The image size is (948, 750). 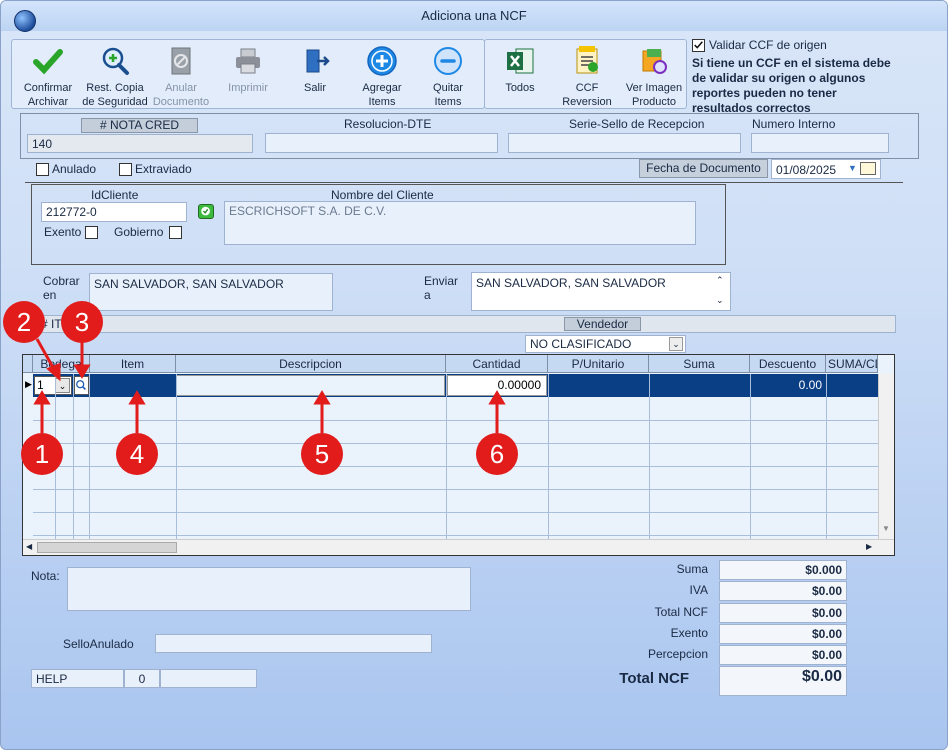 What do you see at coordinates (322, 454) in the screenshot?
I see `annotation-5: 5` at bounding box center [322, 454].